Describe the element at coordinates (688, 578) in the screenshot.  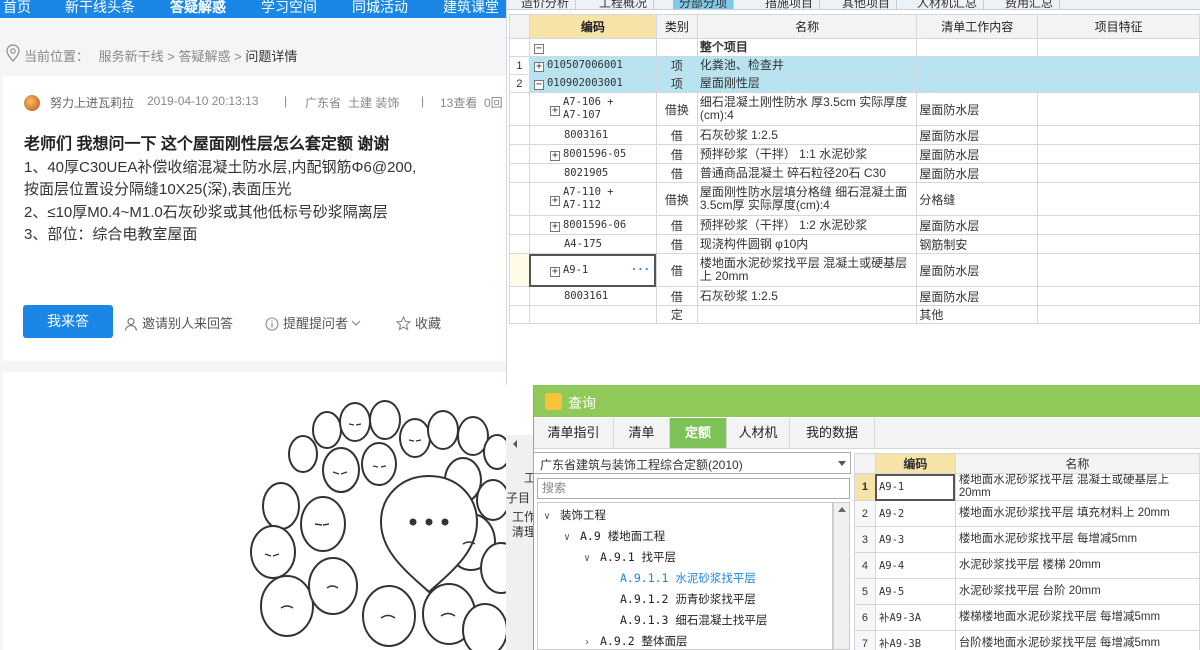
I see `tree-node: A.9.1.1 水泥砂浆找平层` at that location.